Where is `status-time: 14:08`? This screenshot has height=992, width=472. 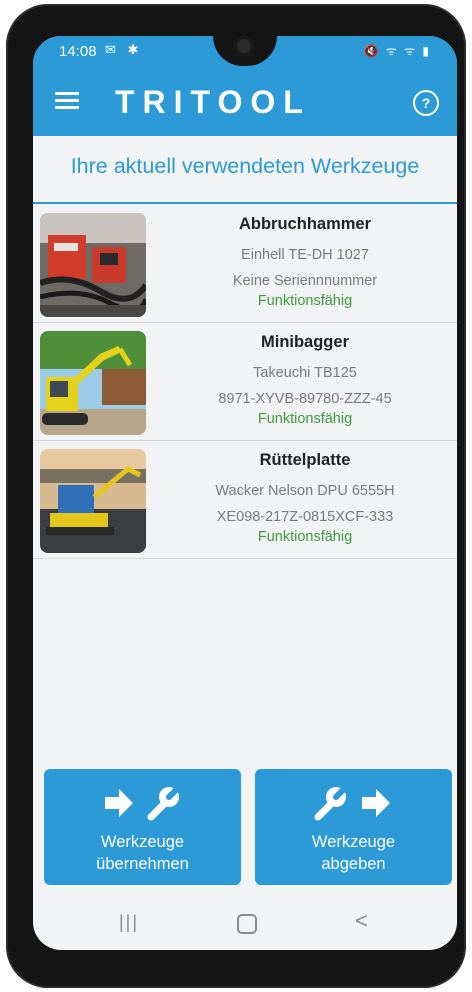 status-time: 14:08 is located at coordinates (78, 51).